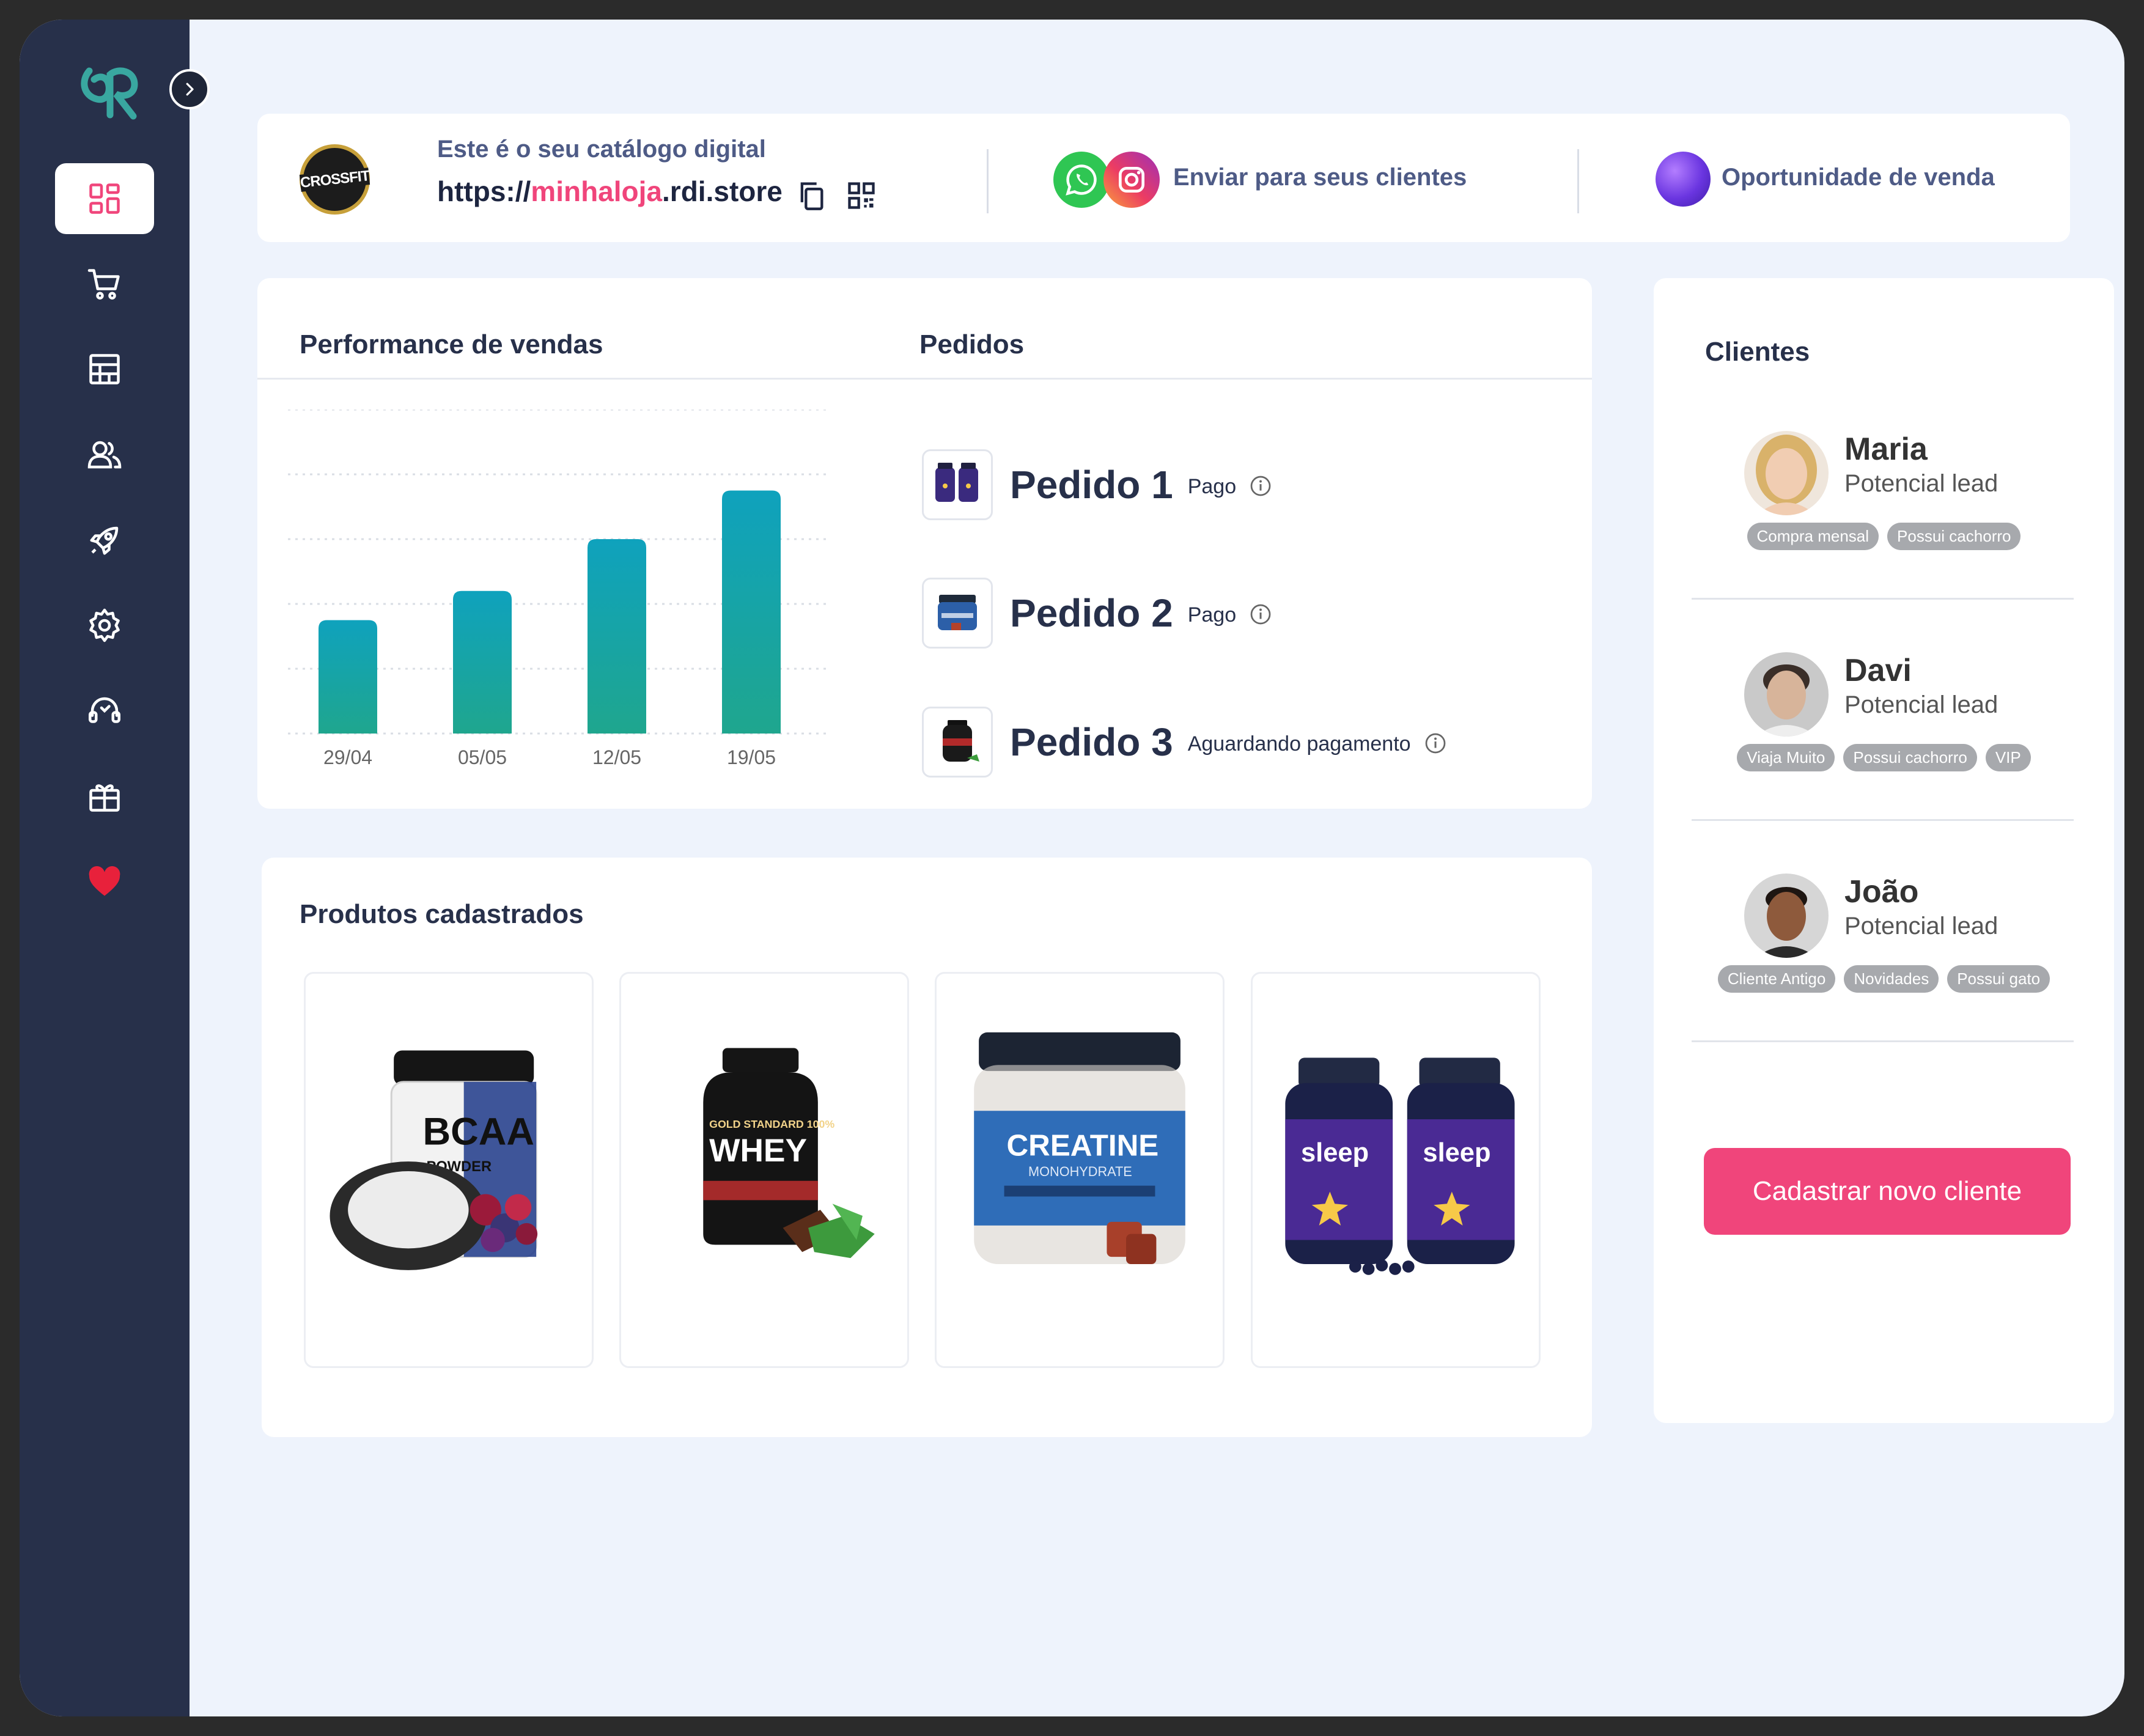 This screenshot has height=1736, width=2144. Describe the element at coordinates (348, 757) in the screenshot. I see `x-tick-label: 29/04` at that location.